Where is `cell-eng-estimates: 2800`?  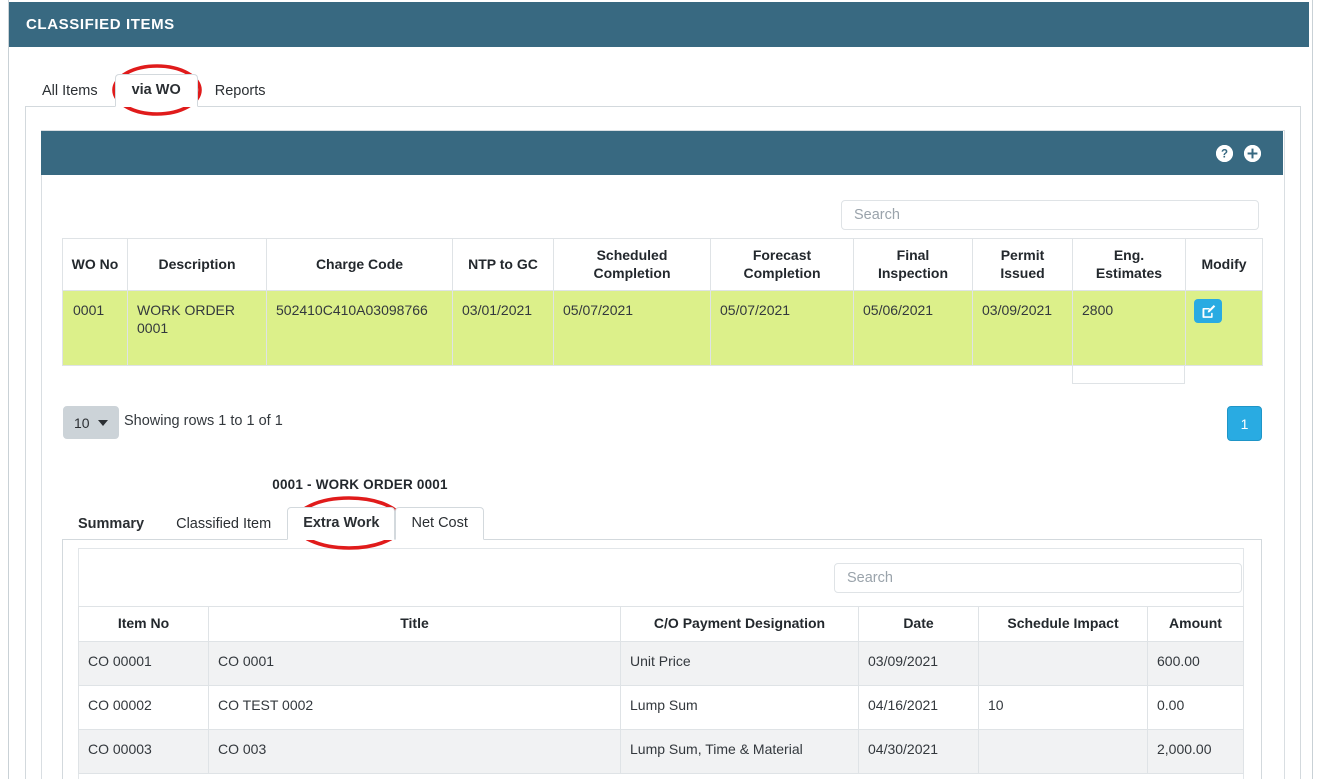
cell-eng-estimates: 2800 is located at coordinates (1129, 328).